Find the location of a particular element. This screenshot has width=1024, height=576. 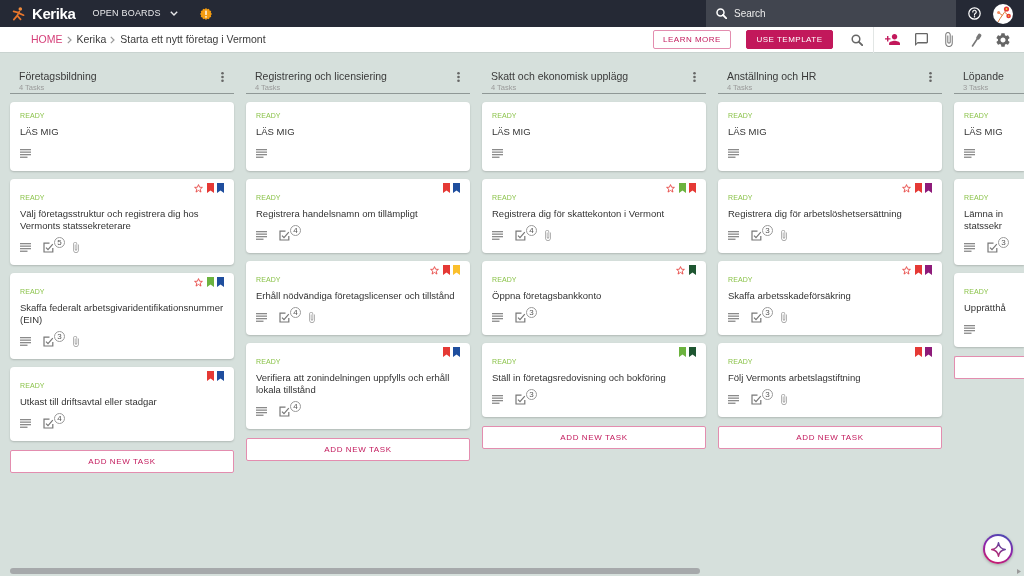

card-title: Skaffa arbetsskadeförsäkring is located at coordinates (790, 296).